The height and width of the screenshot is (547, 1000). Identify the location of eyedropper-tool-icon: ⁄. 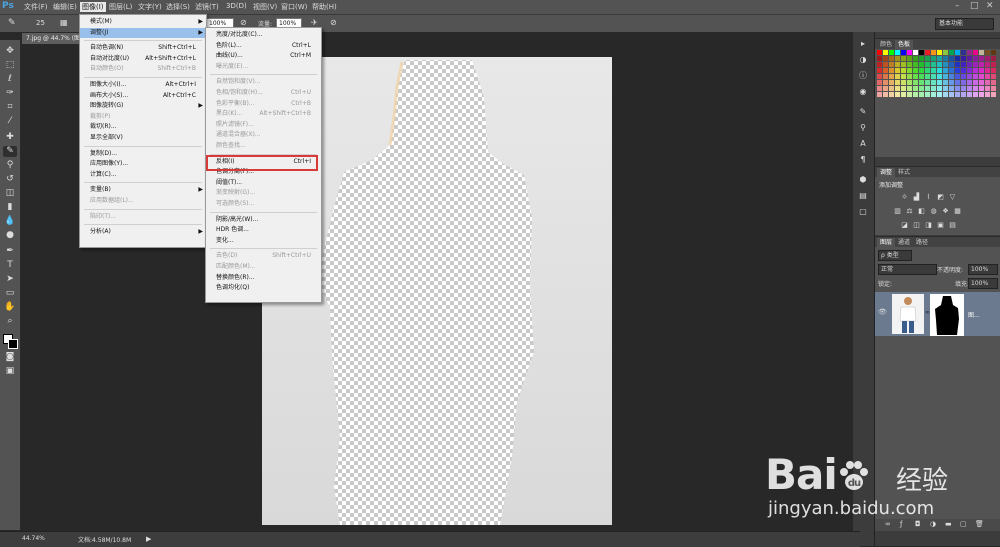
(10, 121).